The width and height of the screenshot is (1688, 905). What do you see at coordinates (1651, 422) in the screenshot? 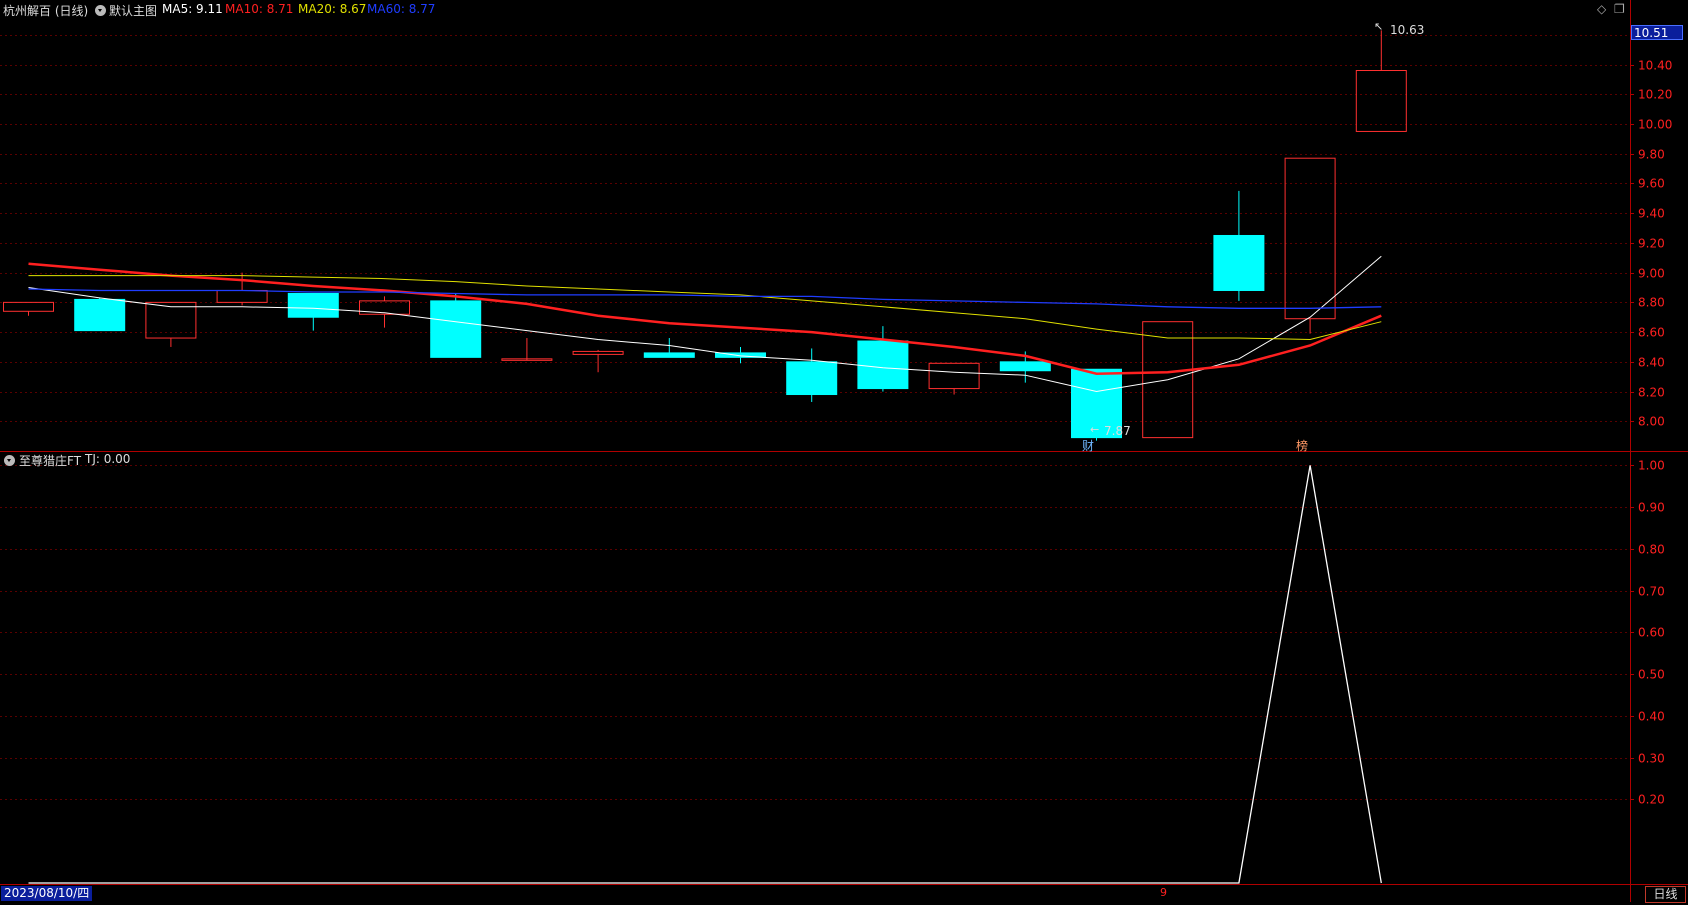
I see `y-tick-label: 8.00` at bounding box center [1651, 422].